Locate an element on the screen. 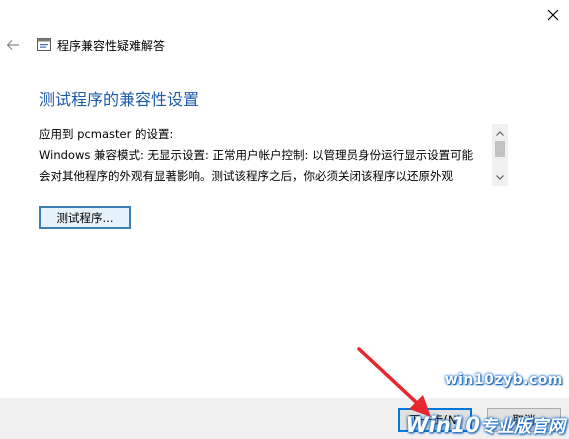 Image resolution: width=569 pixels, height=439 pixels. scroll-down-button is located at coordinates (500, 177).